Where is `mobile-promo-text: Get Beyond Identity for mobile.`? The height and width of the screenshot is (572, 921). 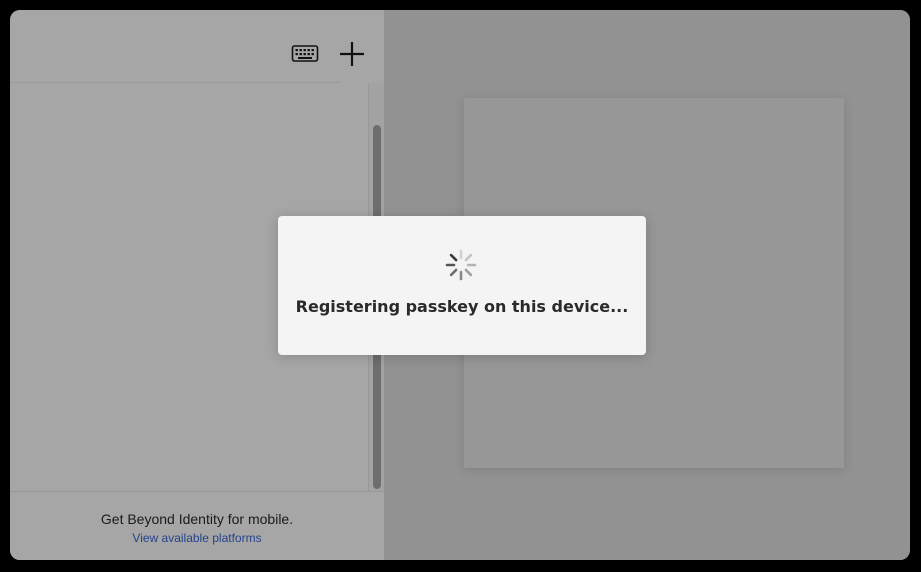 mobile-promo-text: Get Beyond Identity for mobile. is located at coordinates (197, 519).